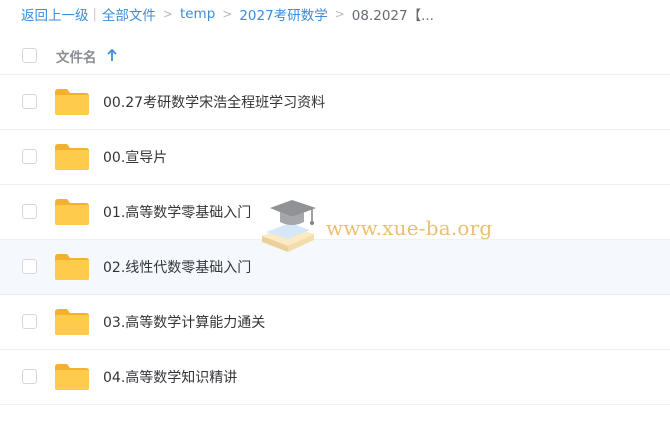  What do you see at coordinates (170, 377) in the screenshot?
I see `file-name: 04.高等数学知识精讲` at bounding box center [170, 377].